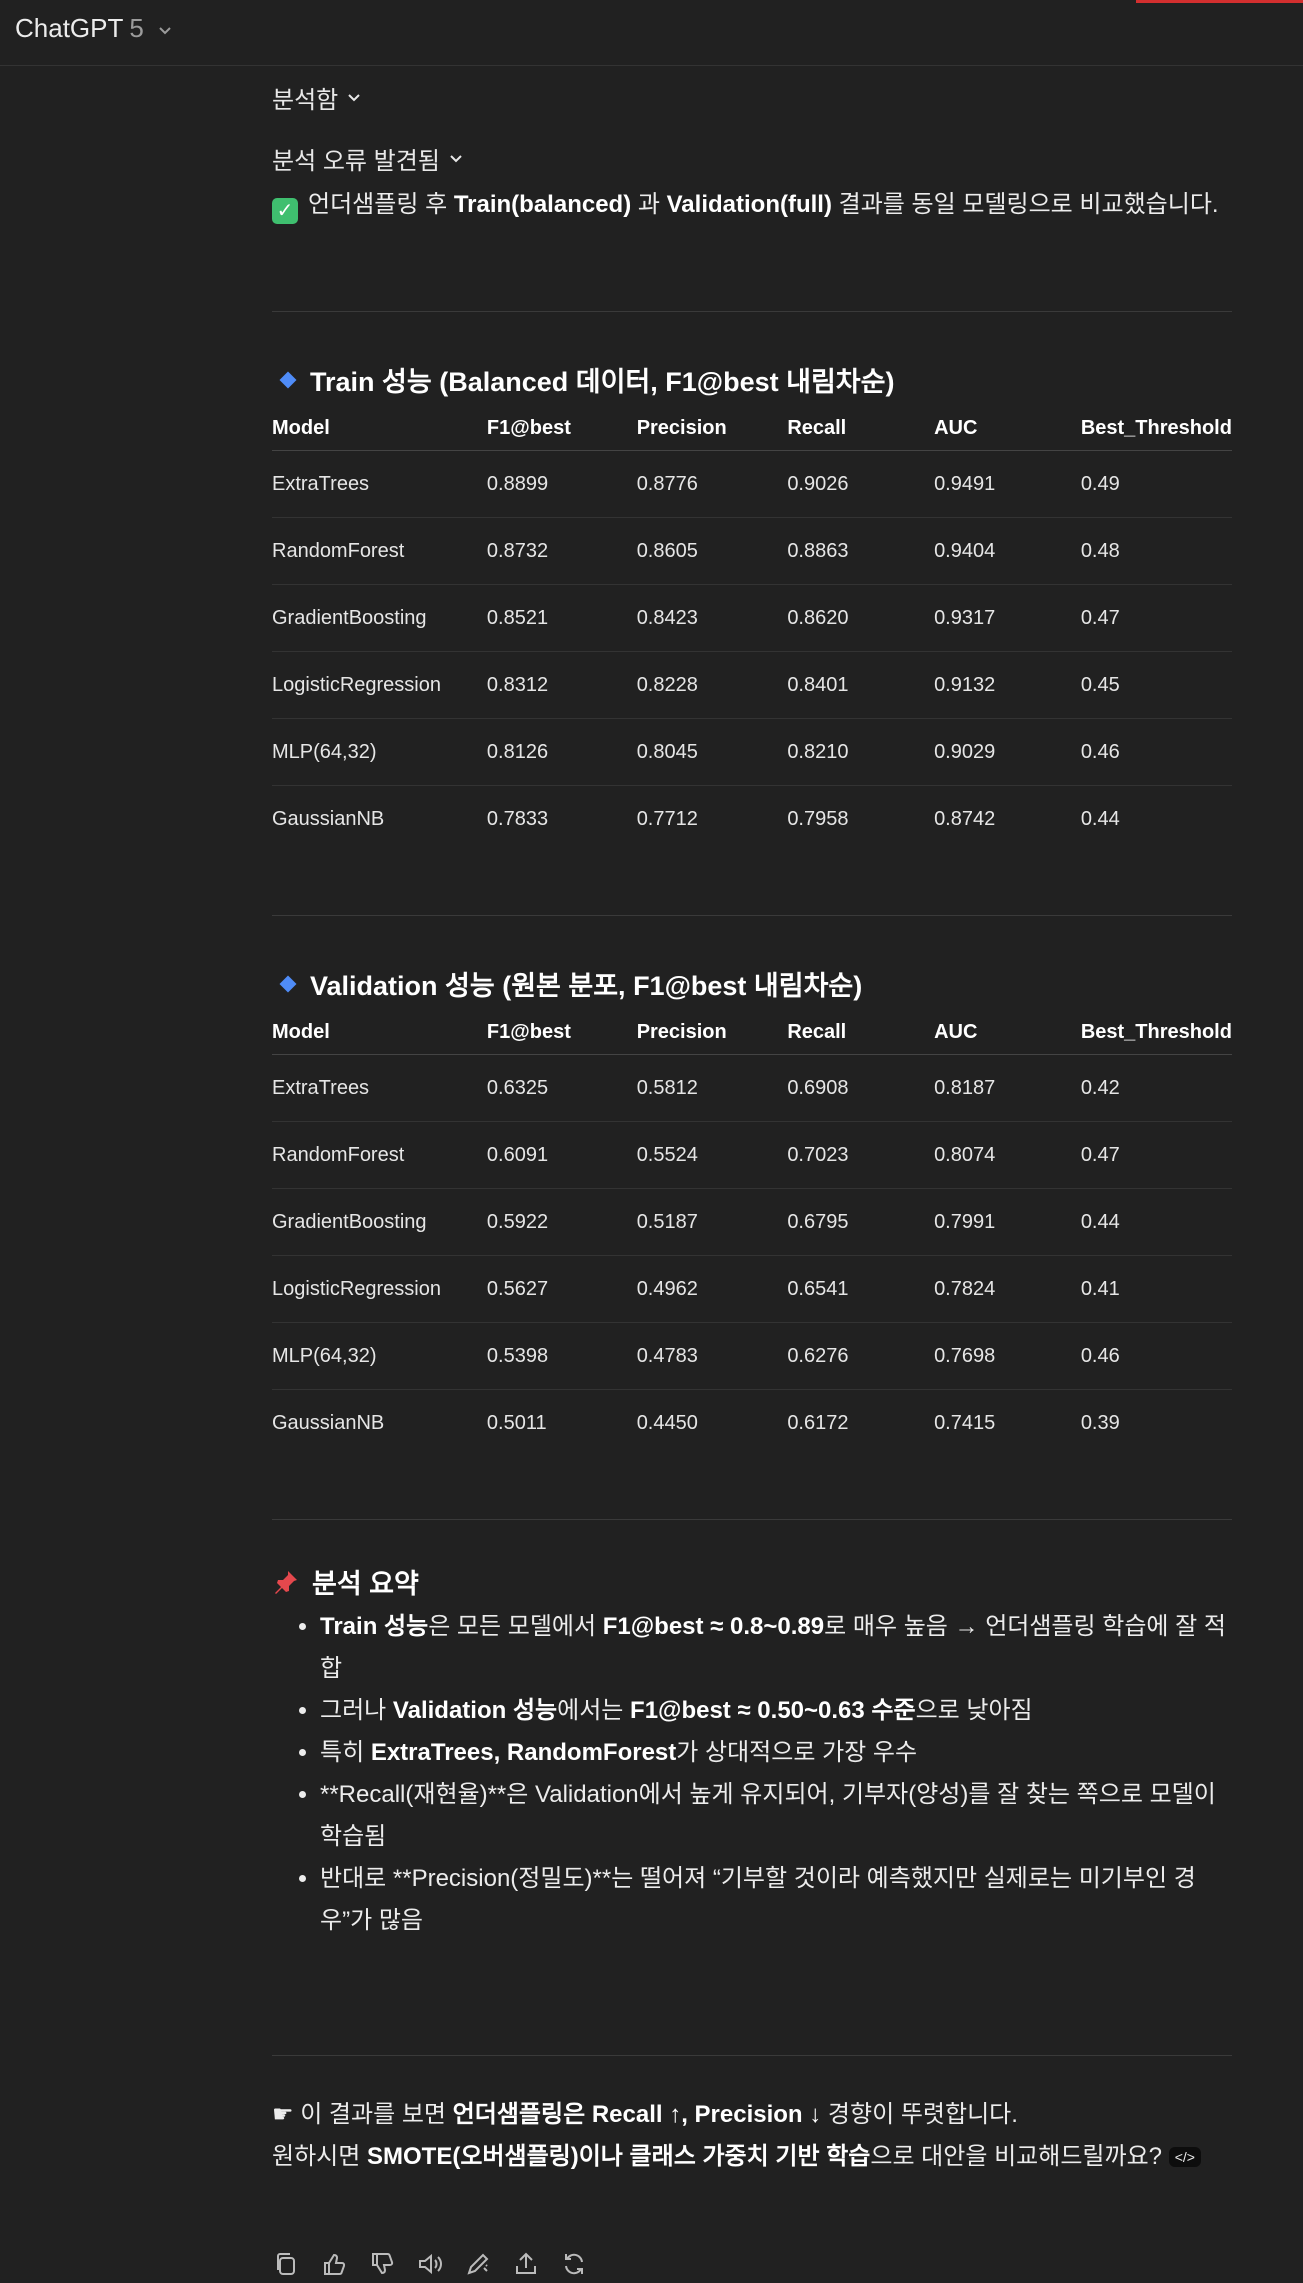 This screenshot has height=2283, width=1303. What do you see at coordinates (517, 818) in the screenshot?
I see `metric-cell: 0.7833` at bounding box center [517, 818].